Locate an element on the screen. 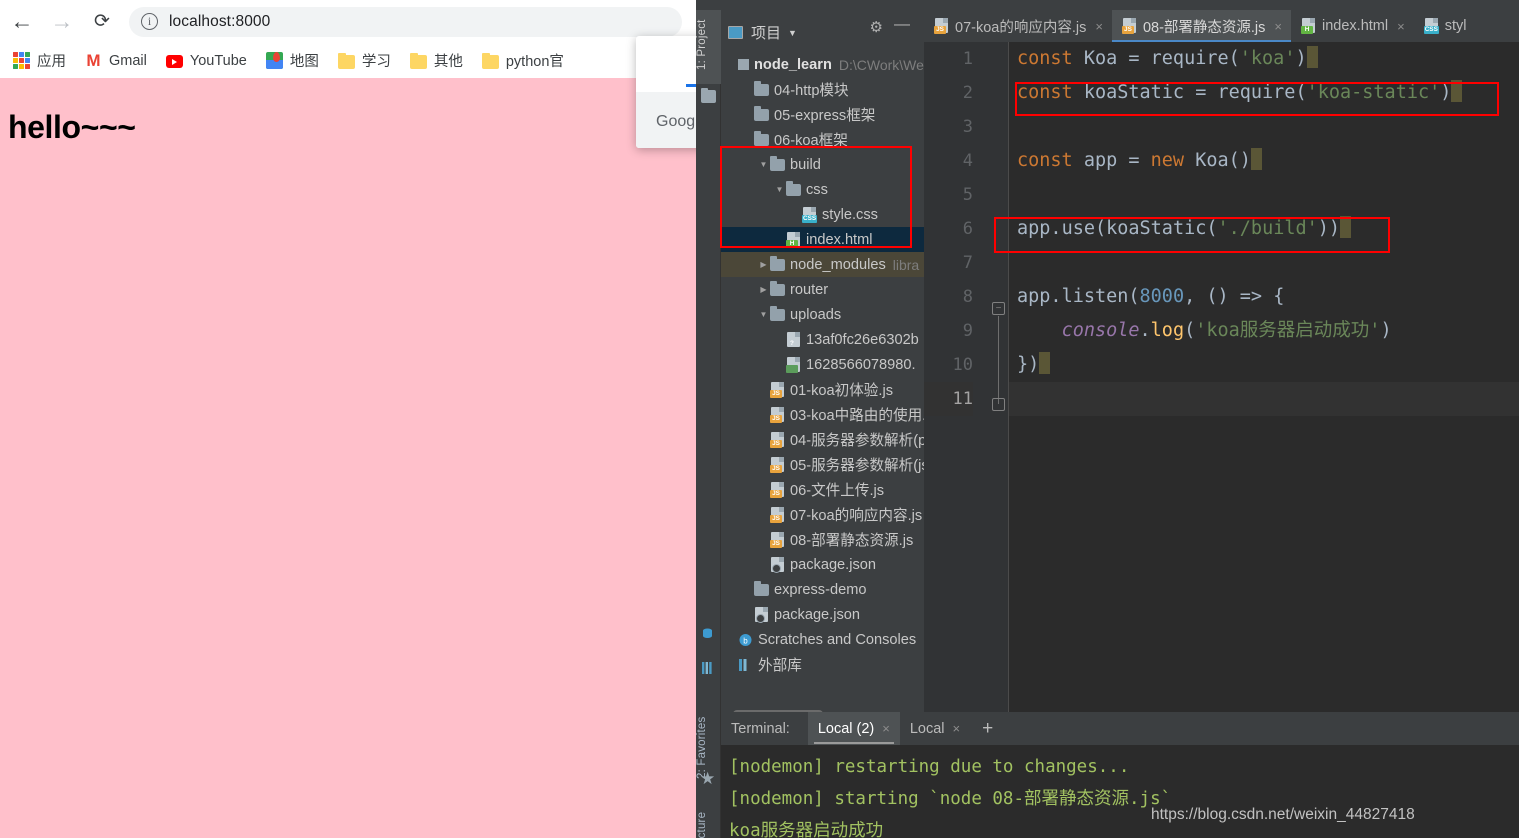 The height and width of the screenshot is (838, 1519). terminal-tab: Local (2) × is located at coordinates (853, 728).